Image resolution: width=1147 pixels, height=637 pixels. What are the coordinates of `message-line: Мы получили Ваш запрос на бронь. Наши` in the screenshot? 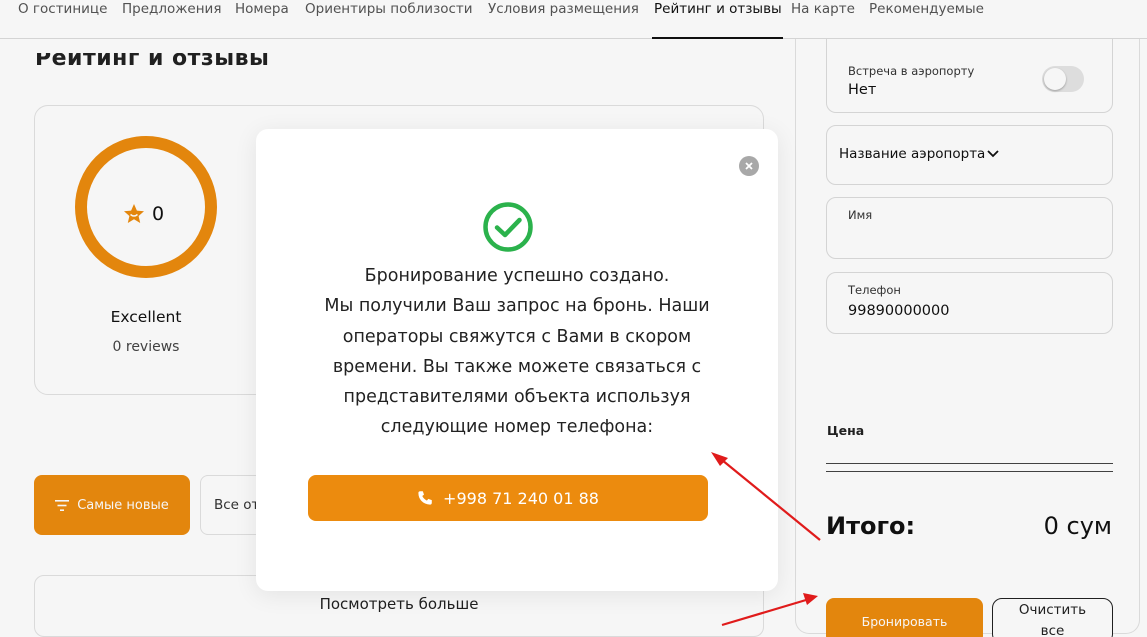 It's located at (517, 306).